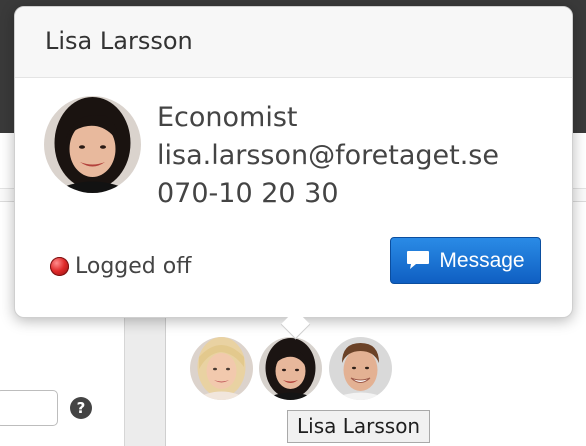 The height and width of the screenshot is (446, 586). Describe the element at coordinates (59, 266) in the screenshot. I see `status-dot-icon` at that location.